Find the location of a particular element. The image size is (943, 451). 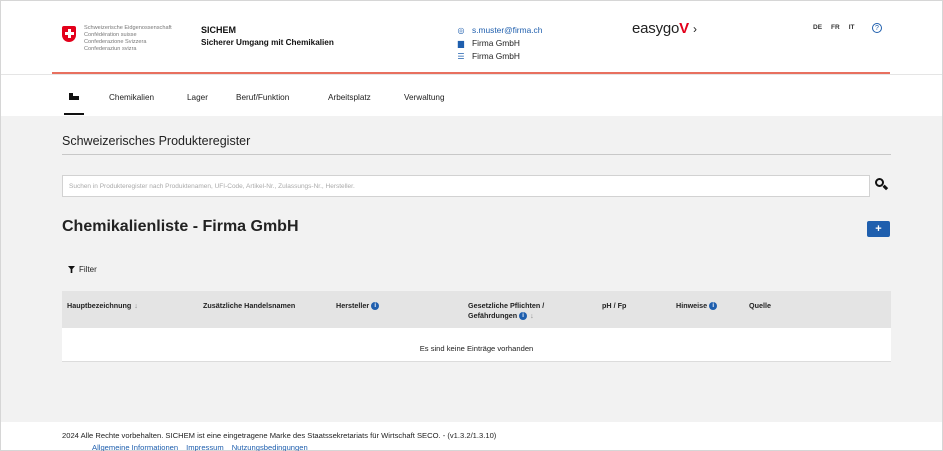

table-body: Es sind keine Einträge vorhanden is located at coordinates (476, 345).